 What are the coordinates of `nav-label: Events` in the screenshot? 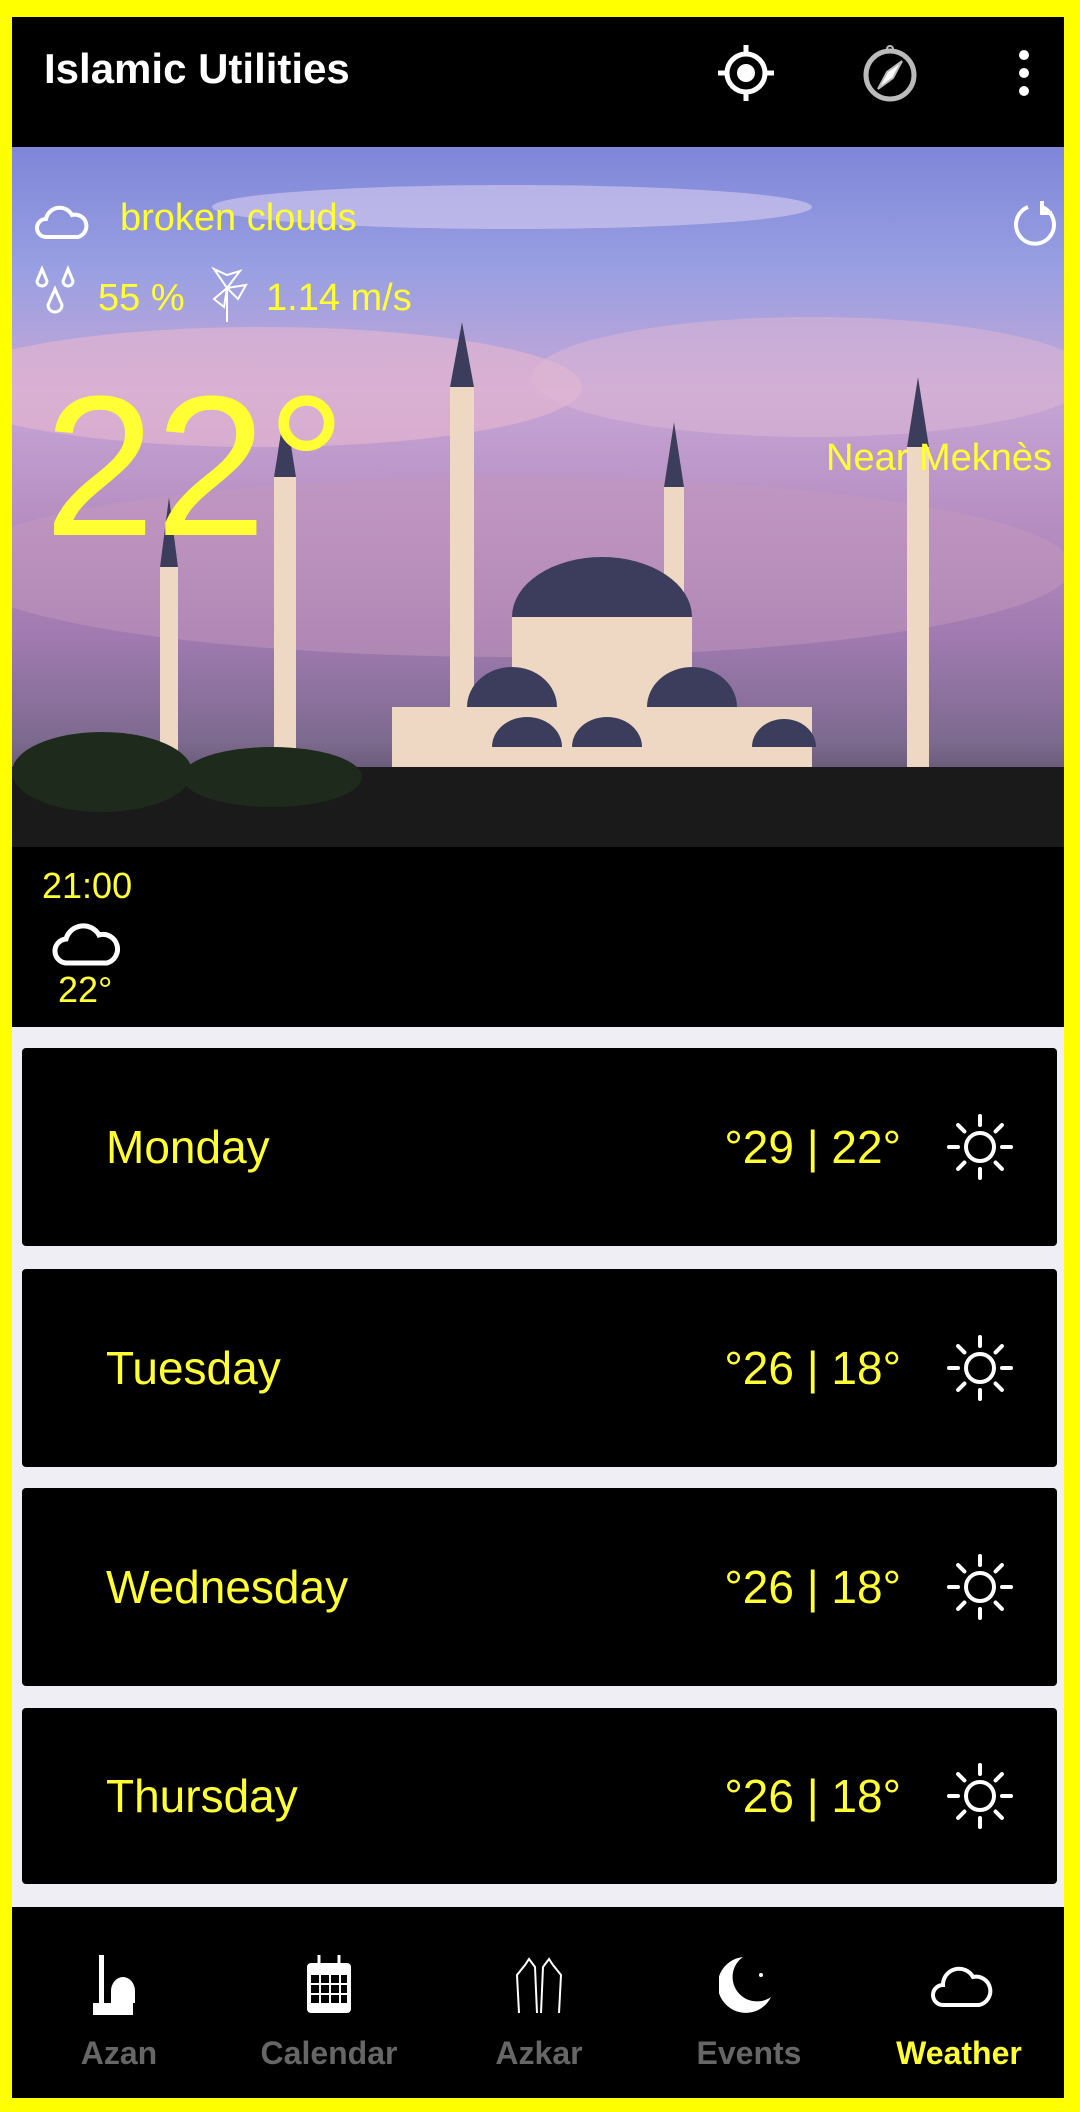 It's located at (749, 2053).